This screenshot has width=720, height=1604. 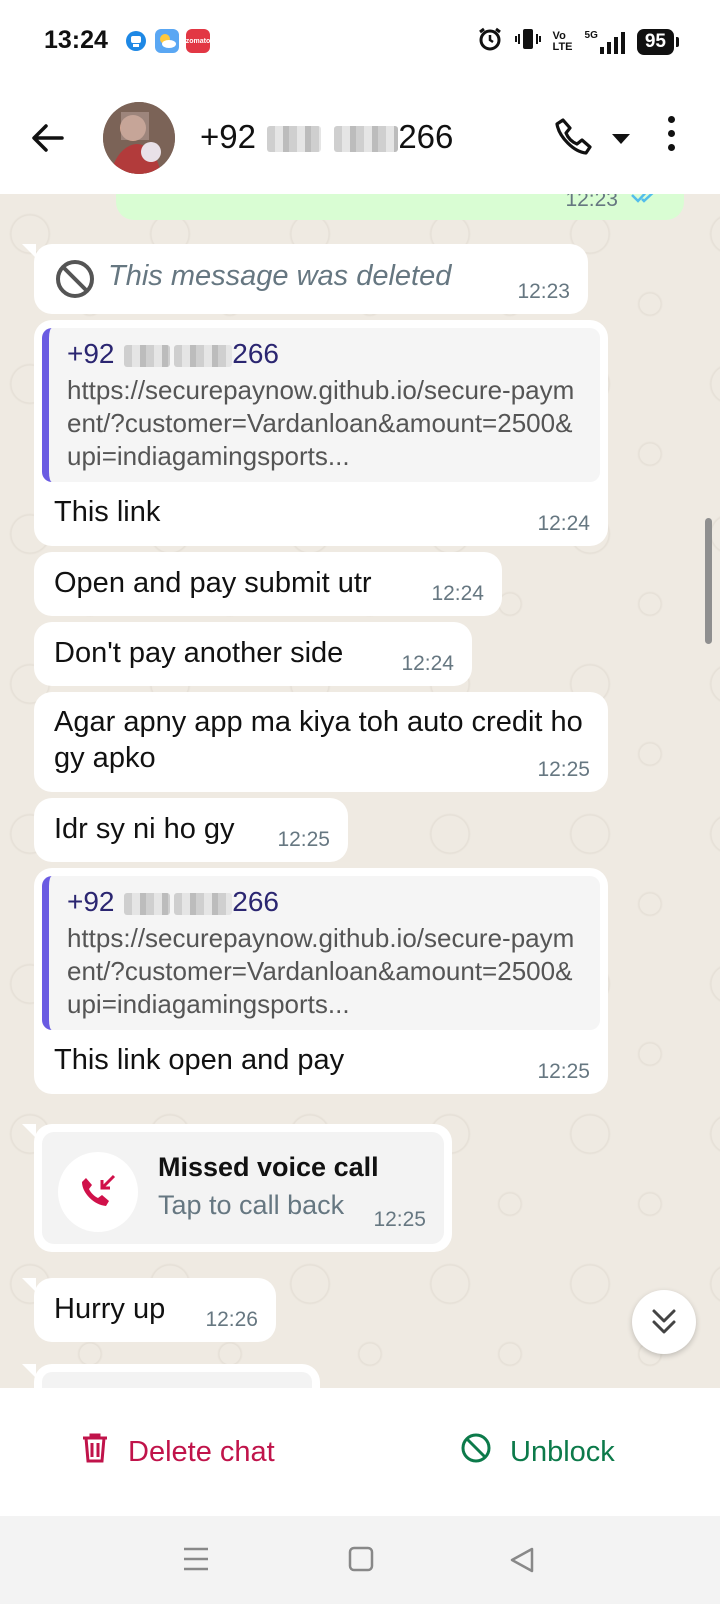 I want to click on missed-call-card: Missed voice call Tap to call back 12:25, so click(x=243, y=1188).